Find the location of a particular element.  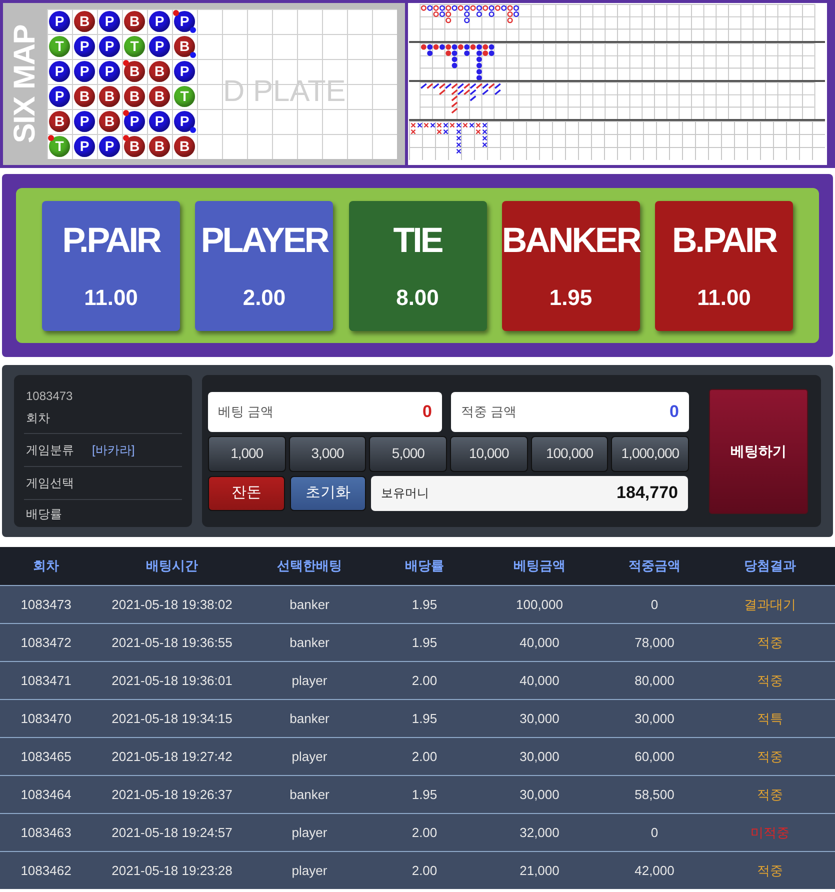

round-number: 1083473 is located at coordinates (49, 396).